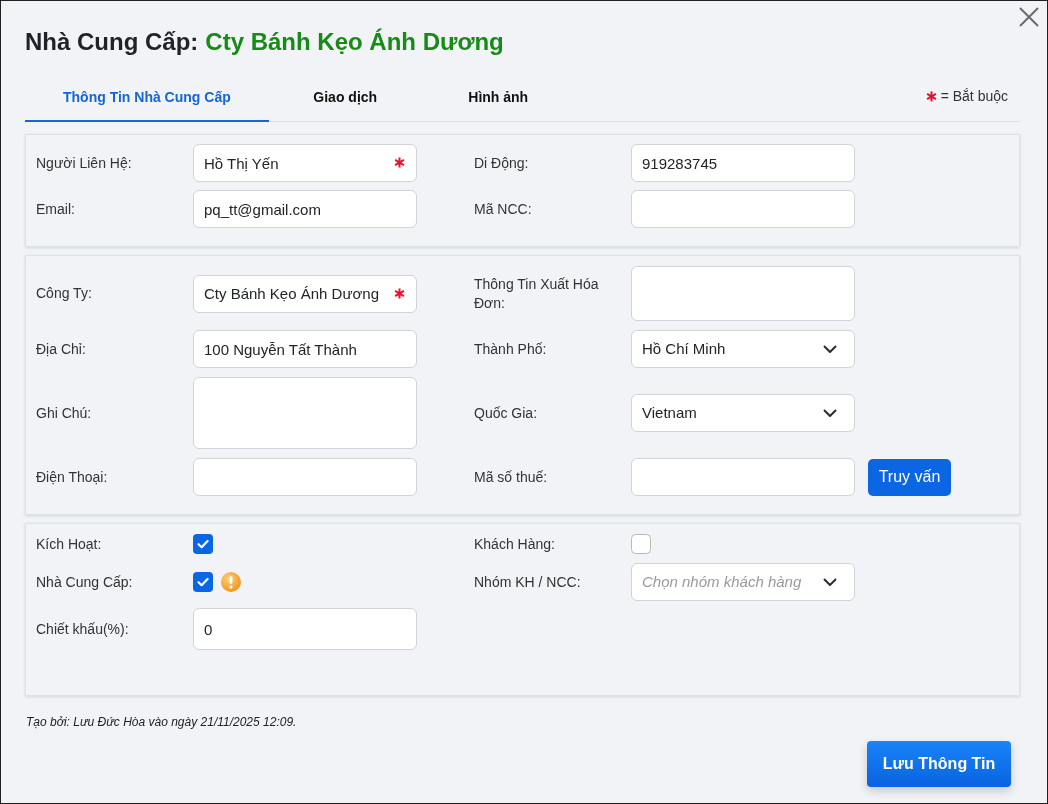  I want to click on input-field: Cty Bánh Kẹo Ánh Dương, so click(305, 293).